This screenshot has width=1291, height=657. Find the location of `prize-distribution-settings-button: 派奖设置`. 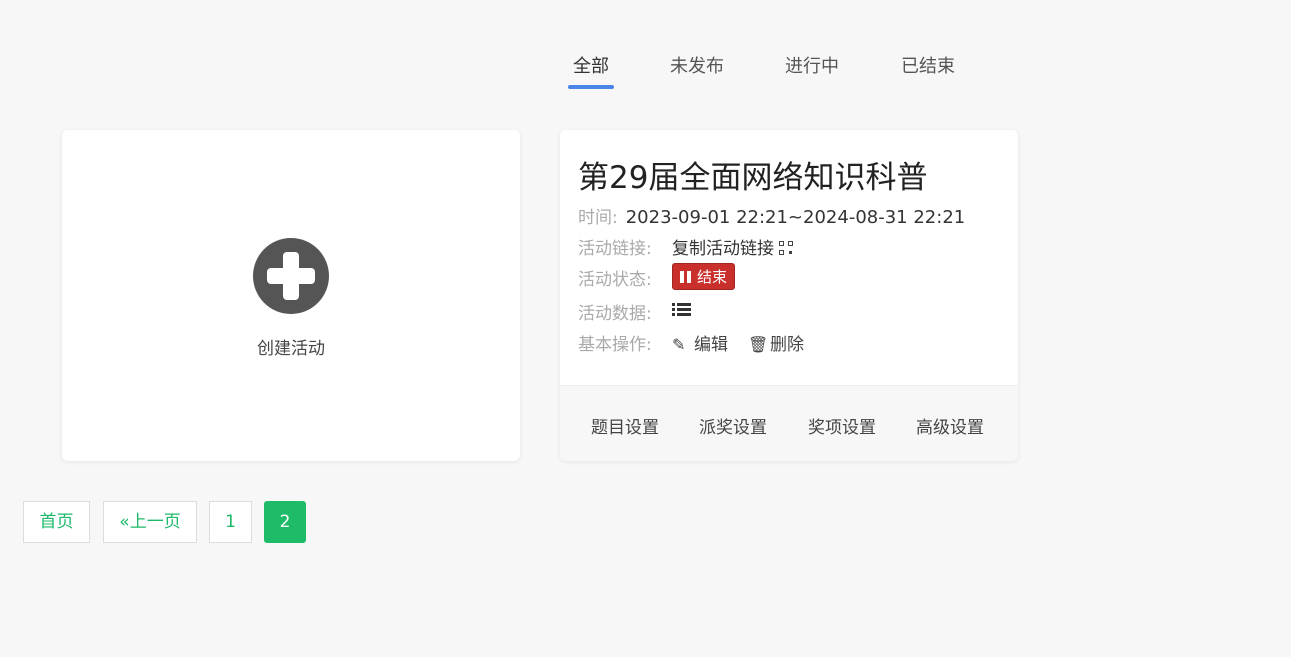

prize-distribution-settings-button: 派奖设置 is located at coordinates (733, 425).